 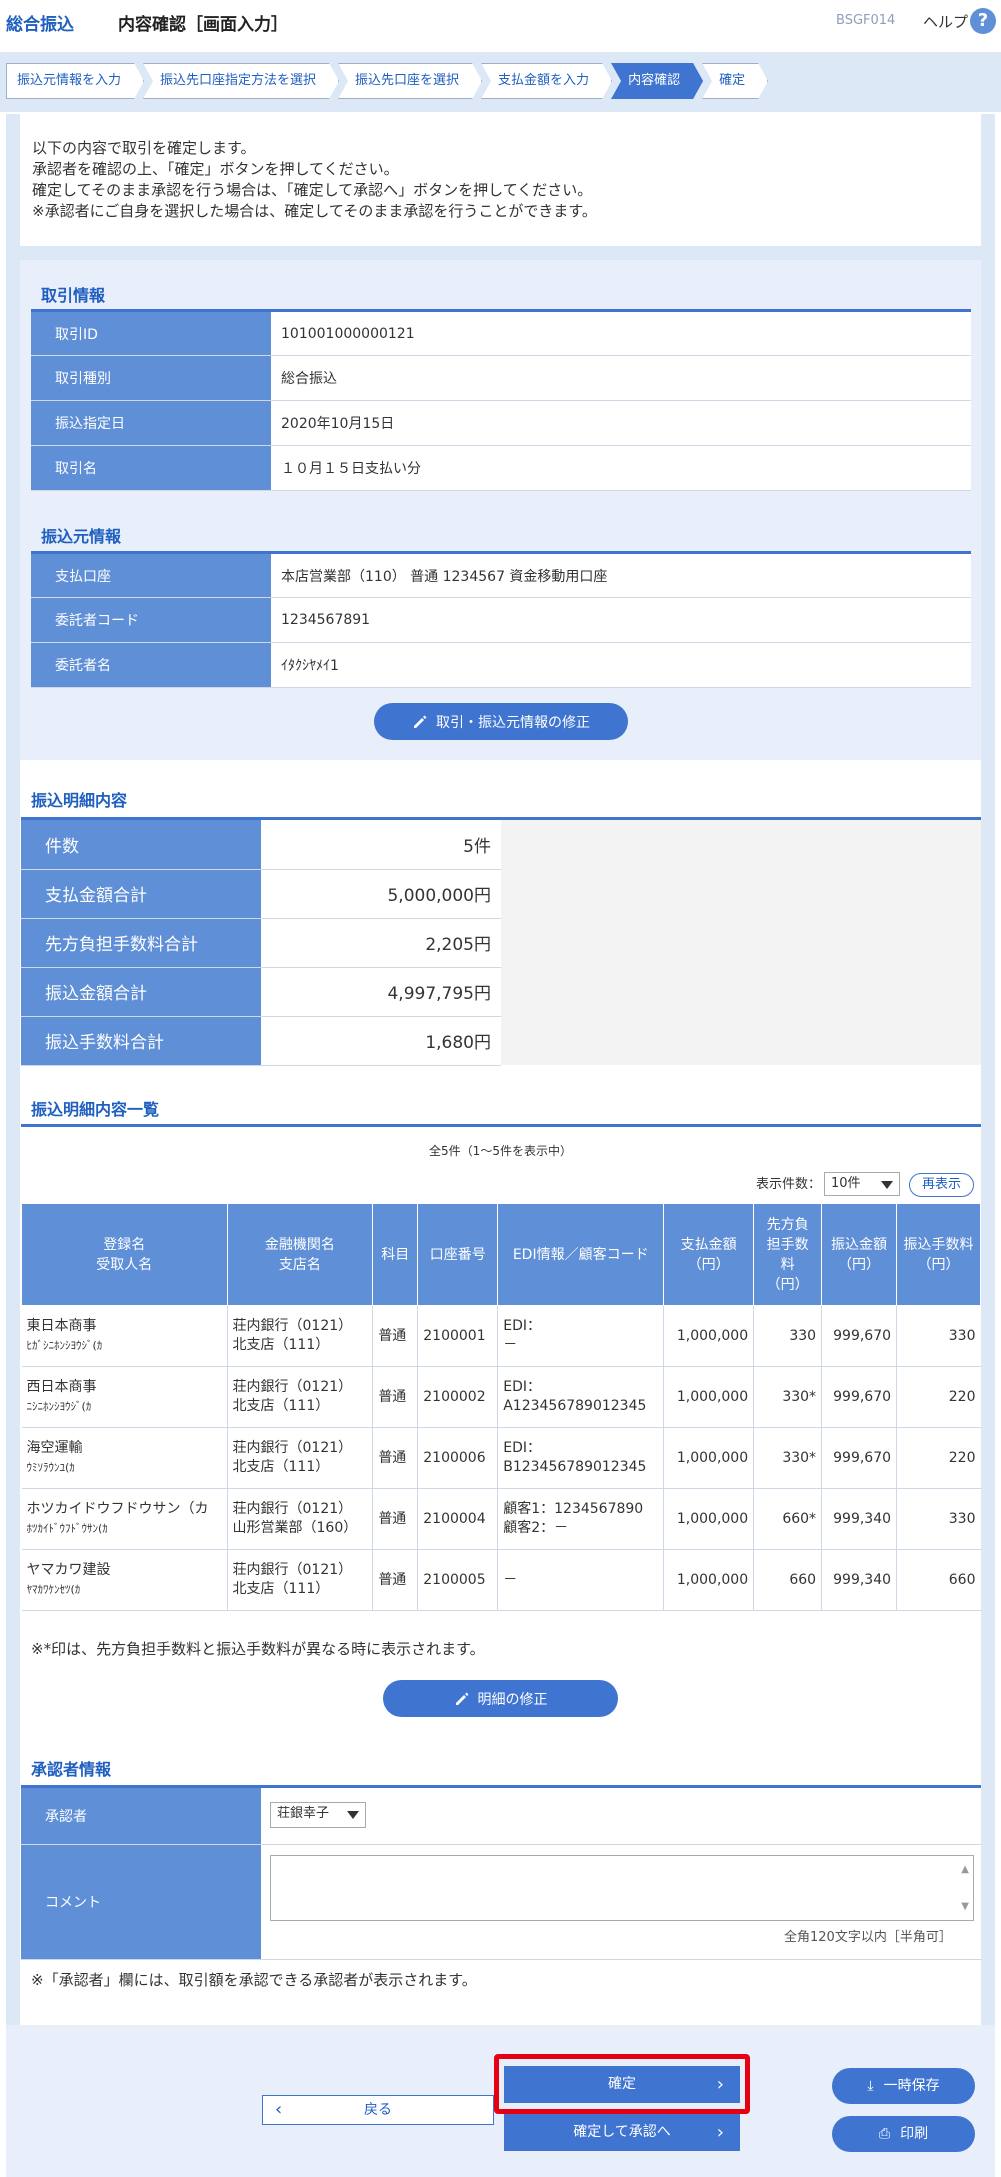 I want to click on transfer-amount: 999,340, so click(x=859, y=1519).